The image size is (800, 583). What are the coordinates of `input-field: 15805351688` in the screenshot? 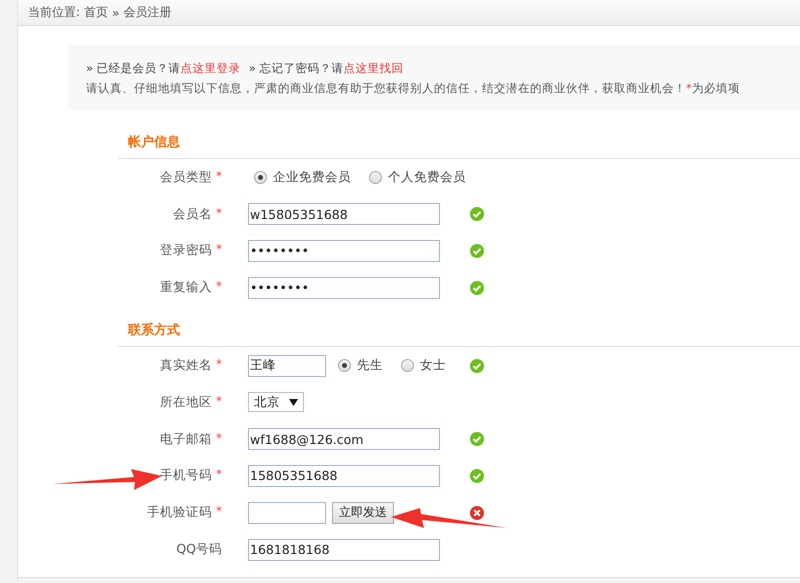 It's located at (344, 475).